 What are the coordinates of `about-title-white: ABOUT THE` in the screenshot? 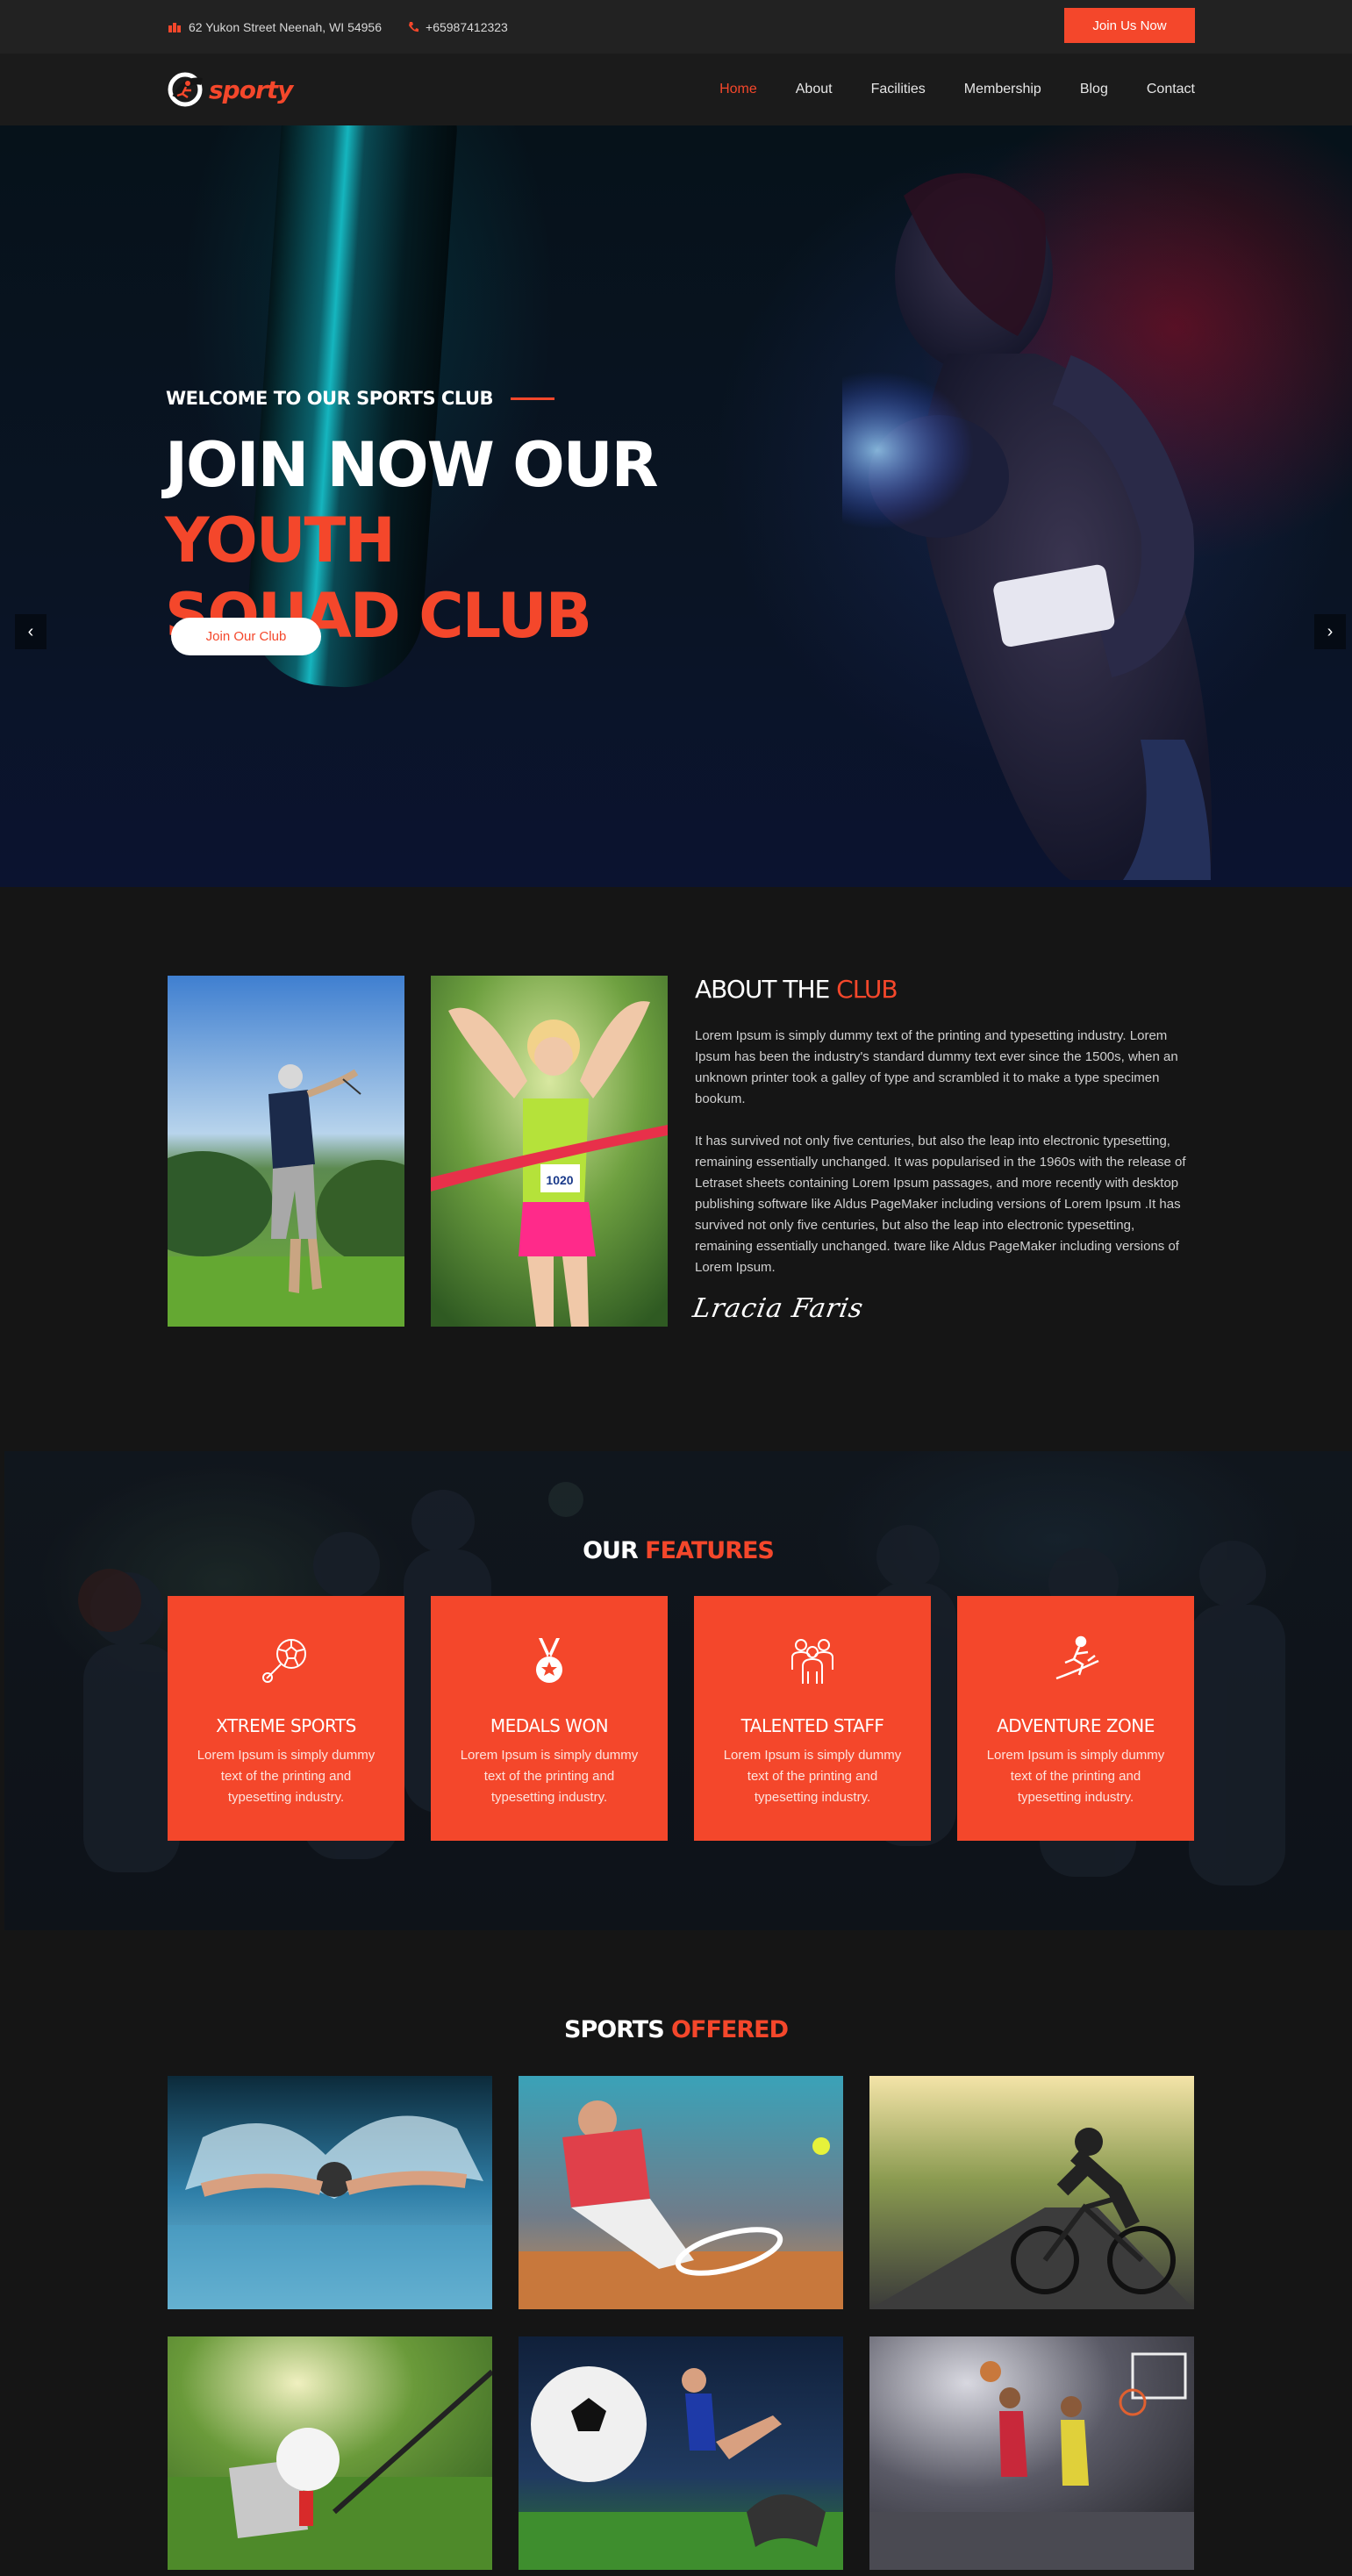 It's located at (766, 989).